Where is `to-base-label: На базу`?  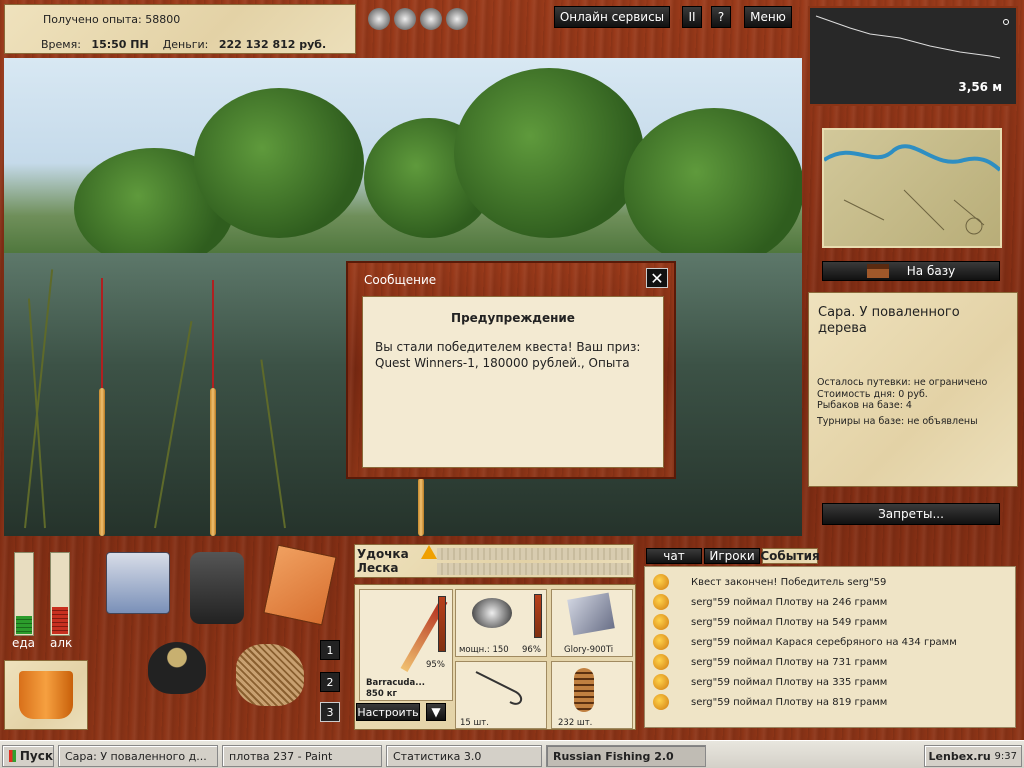 to-base-label: На базу is located at coordinates (931, 271).